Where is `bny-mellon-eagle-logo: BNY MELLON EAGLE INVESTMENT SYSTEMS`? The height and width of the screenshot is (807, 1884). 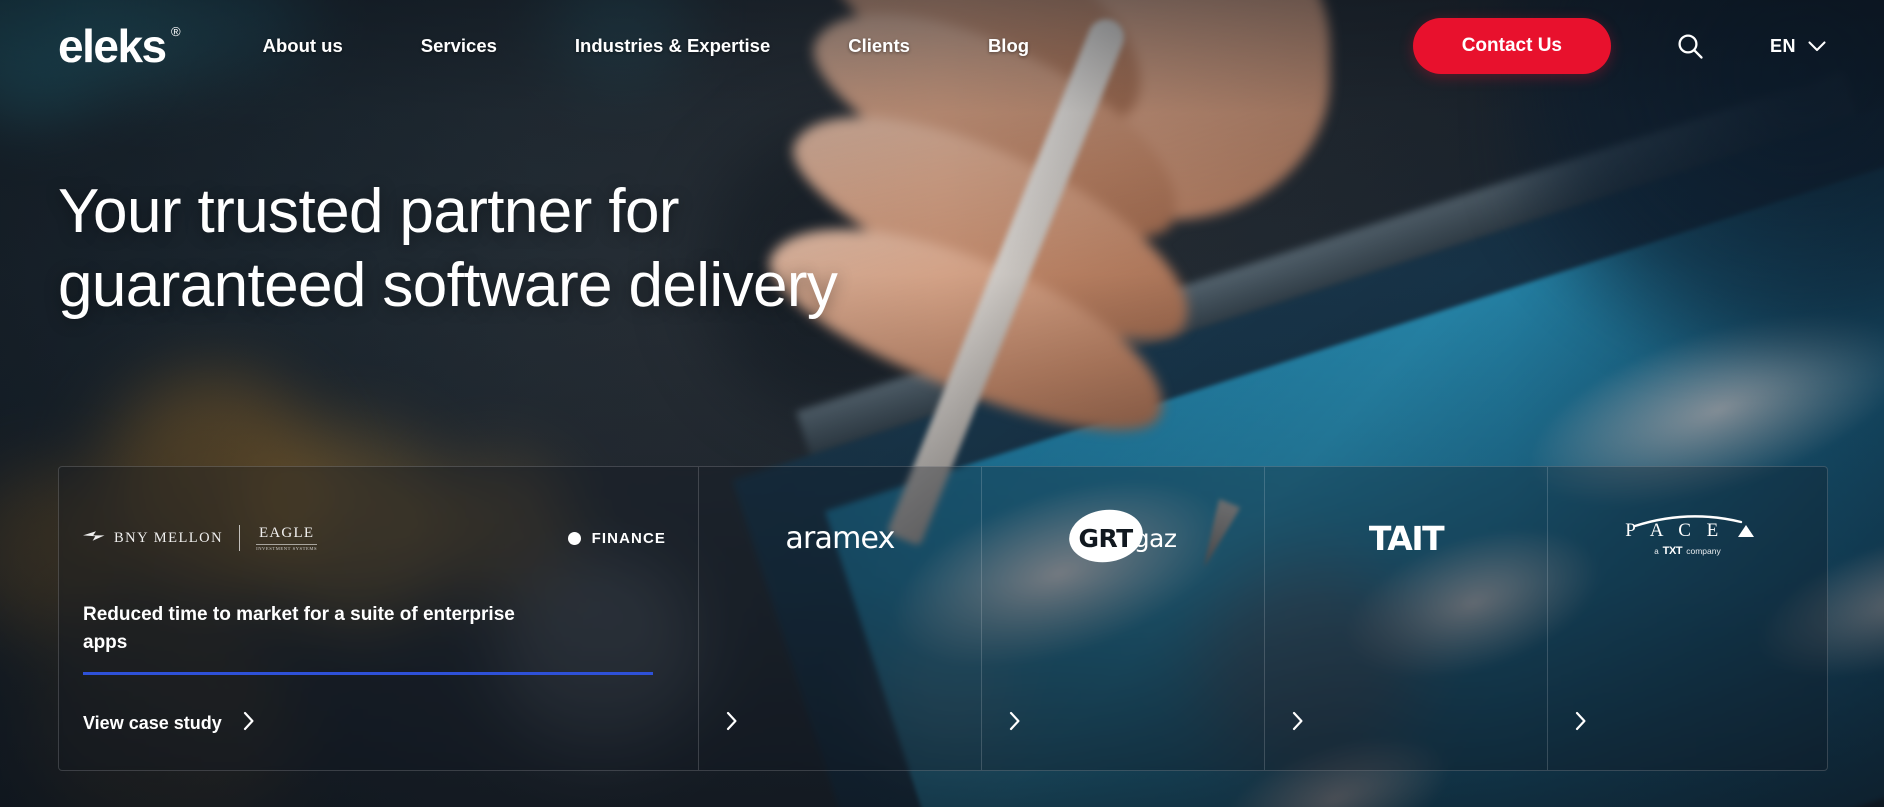
bny-mellon-eagle-logo: BNY MELLON EAGLE INVESTMENT SYSTEMS is located at coordinates (200, 538).